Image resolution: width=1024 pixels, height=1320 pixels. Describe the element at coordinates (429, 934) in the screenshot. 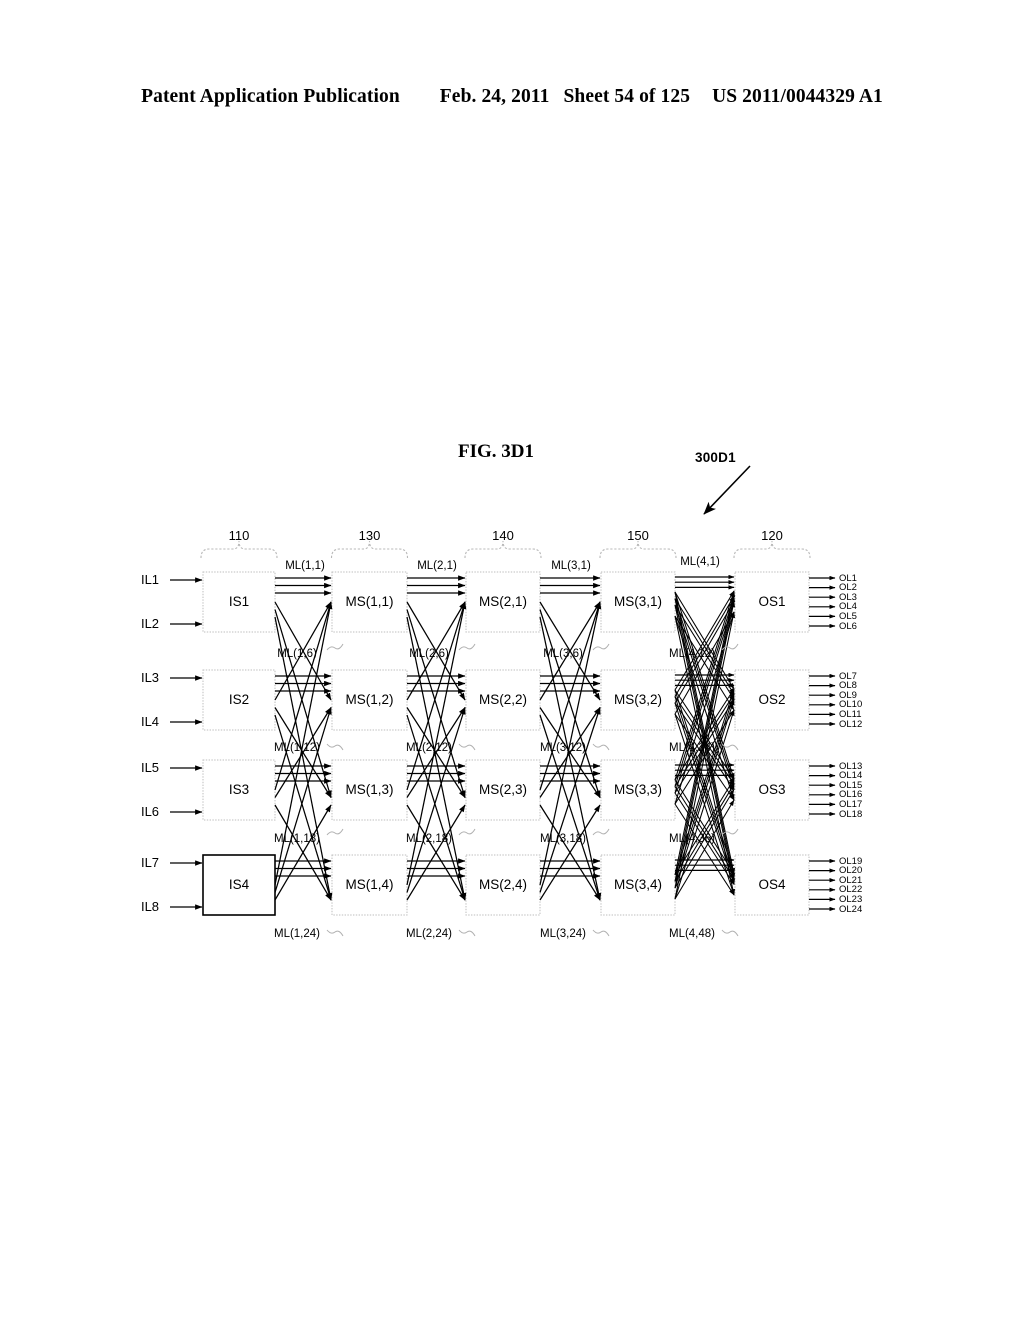

I see `link-label-stage2-5: ML(2,24)` at that location.